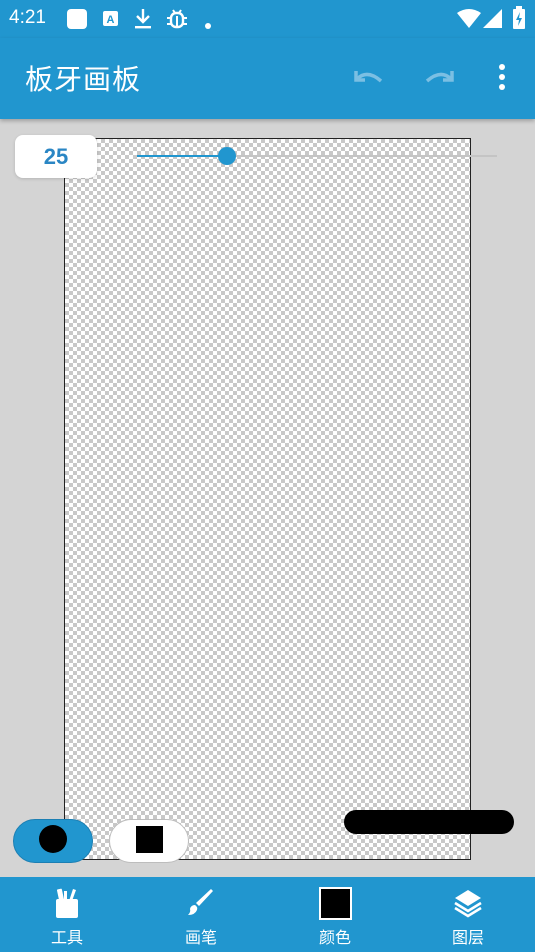 The image size is (535, 952). I want to click on status-bar: 4:21 A, so click(267, 19).